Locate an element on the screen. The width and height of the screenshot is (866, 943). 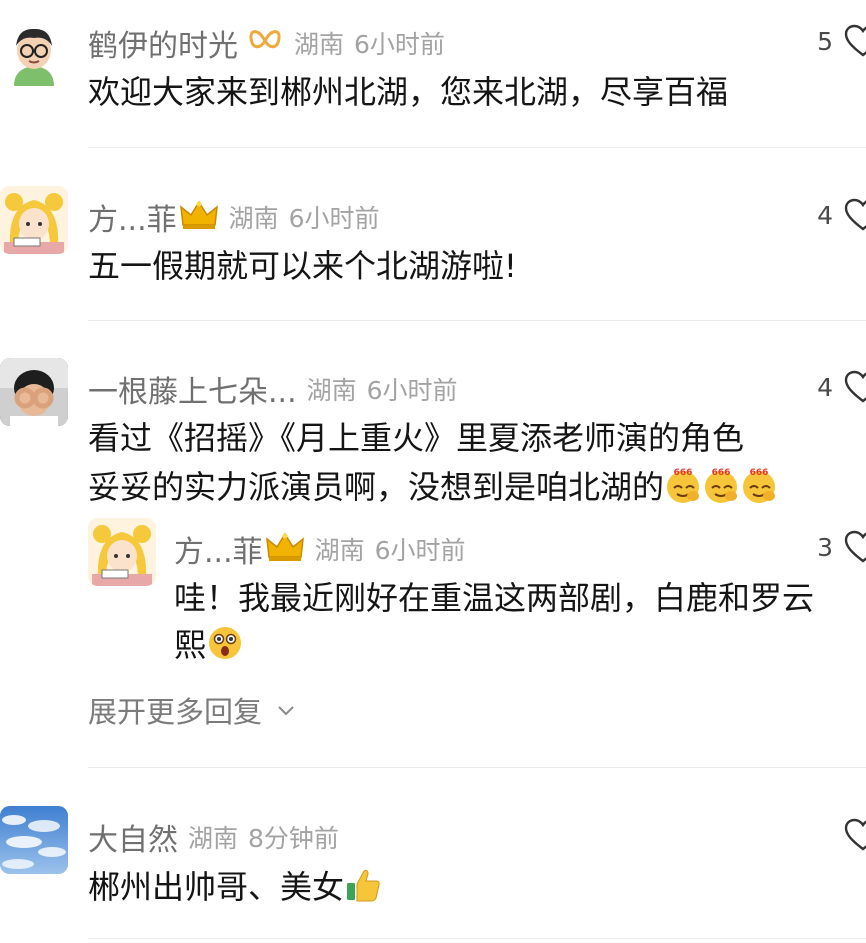
comment-text-line2-text: 妥妥的实力派演员啊，没想到是咱北湖的 is located at coordinates (376, 487).